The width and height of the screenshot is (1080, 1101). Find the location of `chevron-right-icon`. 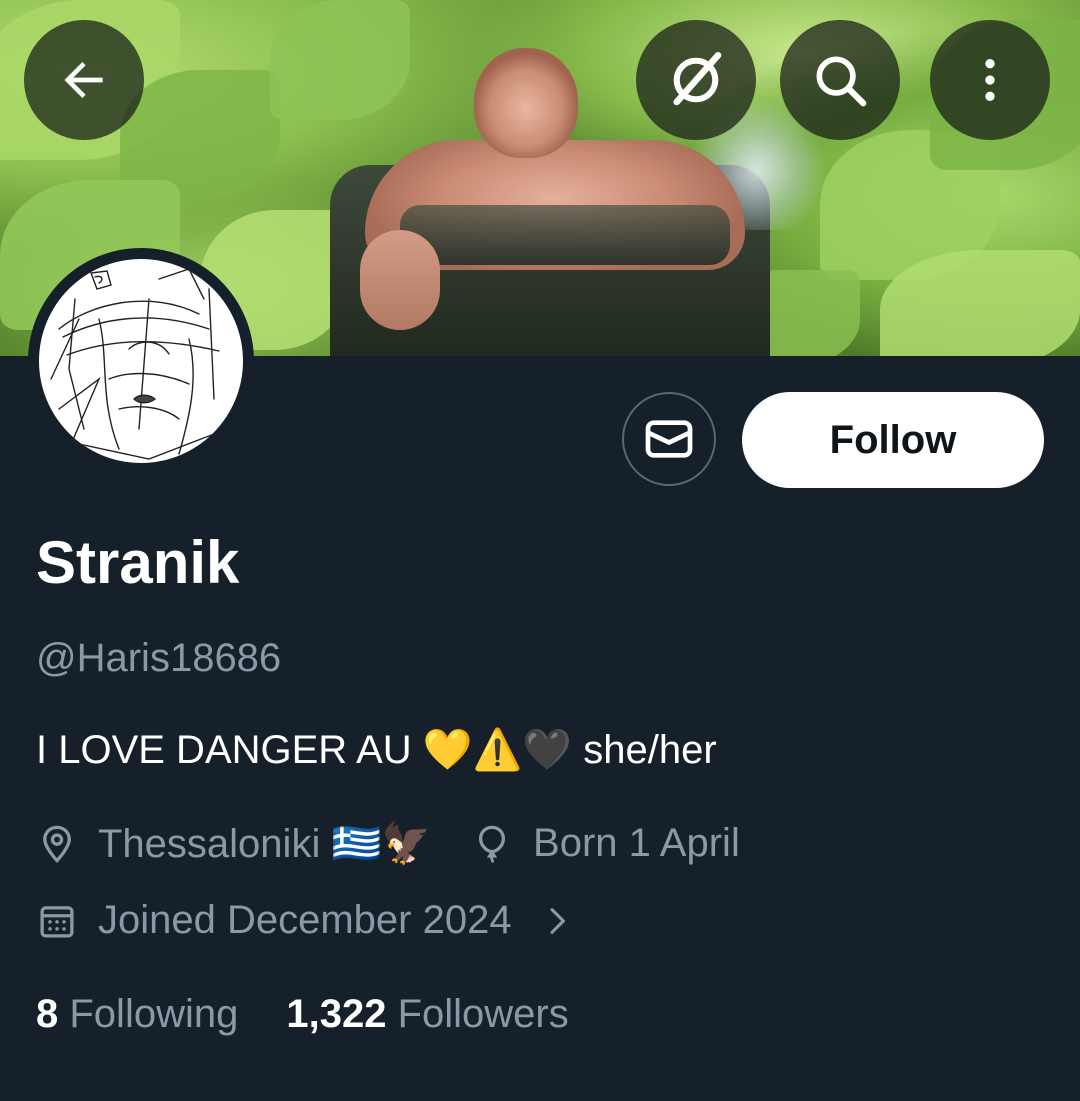

chevron-right-icon is located at coordinates (557, 921).